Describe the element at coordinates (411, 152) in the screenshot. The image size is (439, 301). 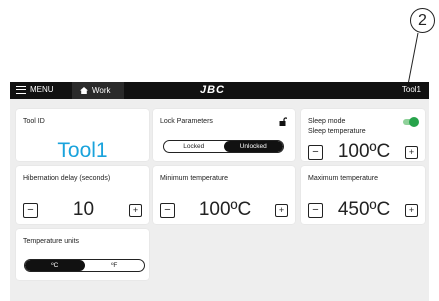
I see `sleep-temp-increase-button: +` at that location.